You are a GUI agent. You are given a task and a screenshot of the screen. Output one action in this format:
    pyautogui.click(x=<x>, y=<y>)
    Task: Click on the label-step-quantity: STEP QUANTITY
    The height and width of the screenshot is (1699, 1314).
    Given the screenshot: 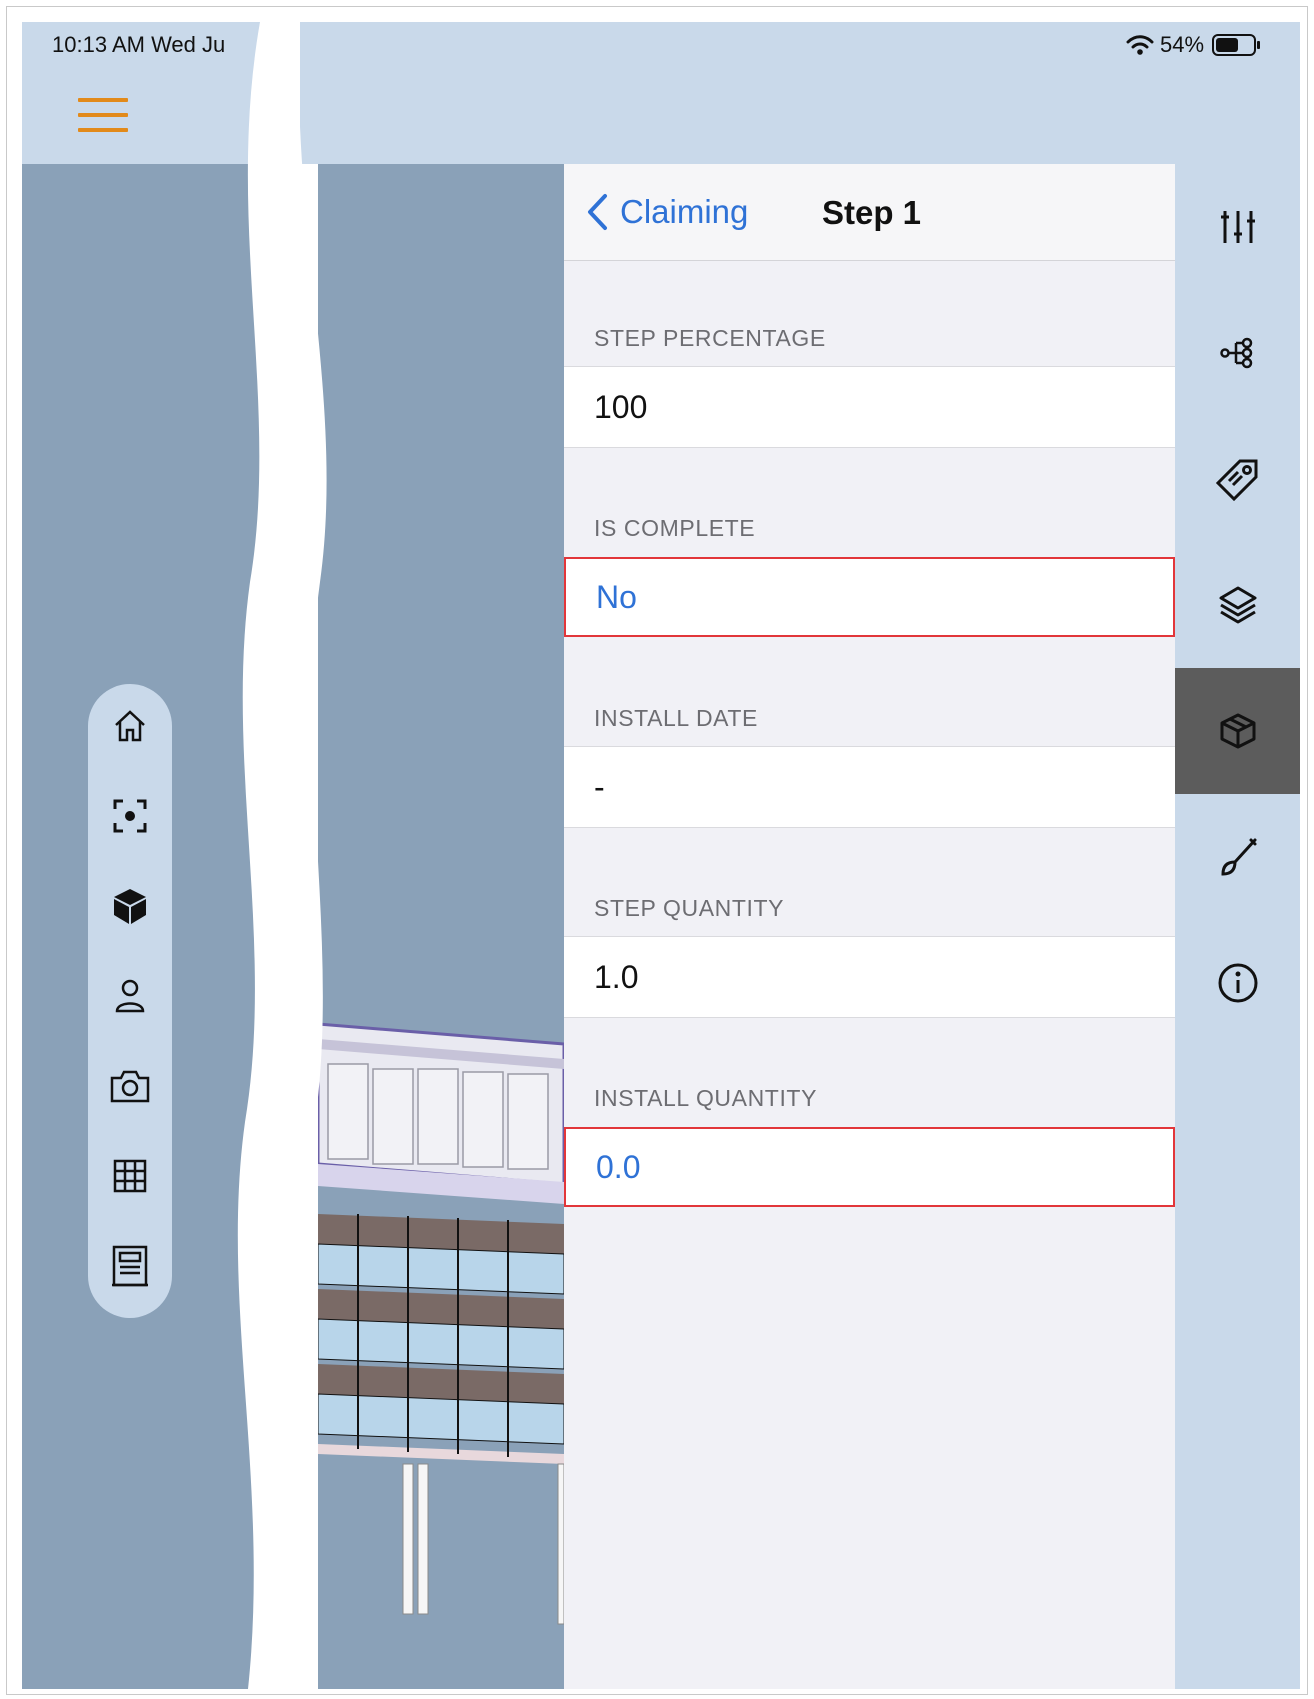 What is the action you would take?
    pyautogui.click(x=689, y=908)
    